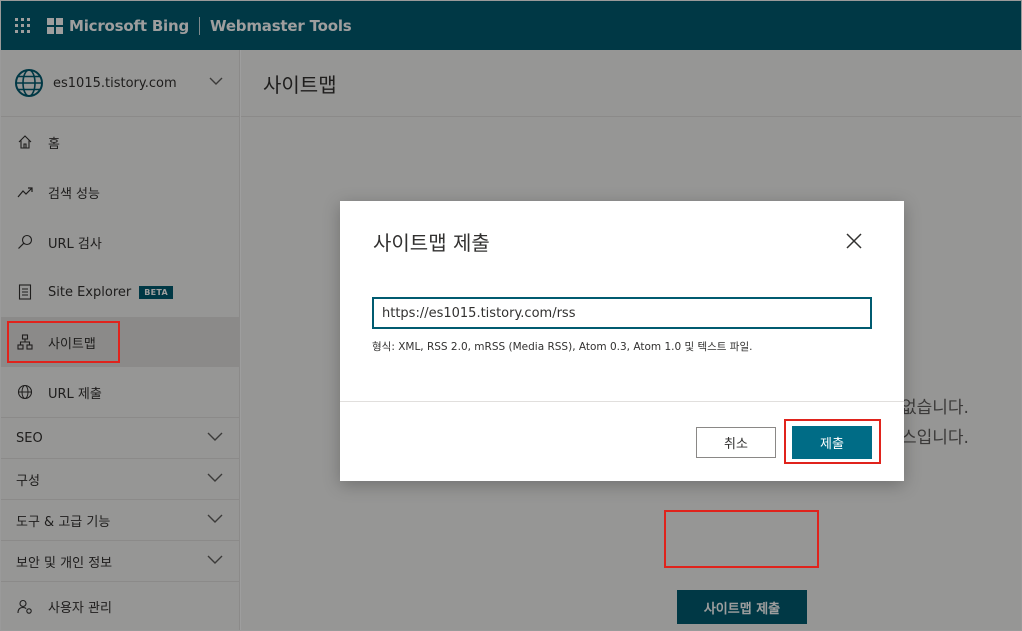  Describe the element at coordinates (832, 441) in the screenshot. I see `highlight-submit-button` at that location.